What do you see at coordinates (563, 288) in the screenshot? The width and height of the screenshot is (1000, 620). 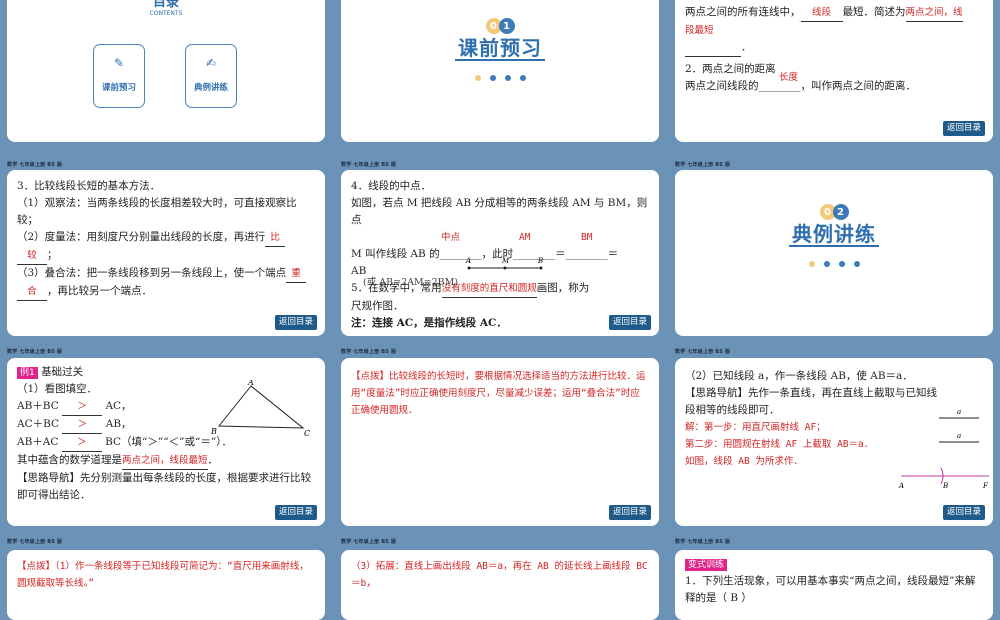 I see `text-line: 画图，称为` at bounding box center [563, 288].